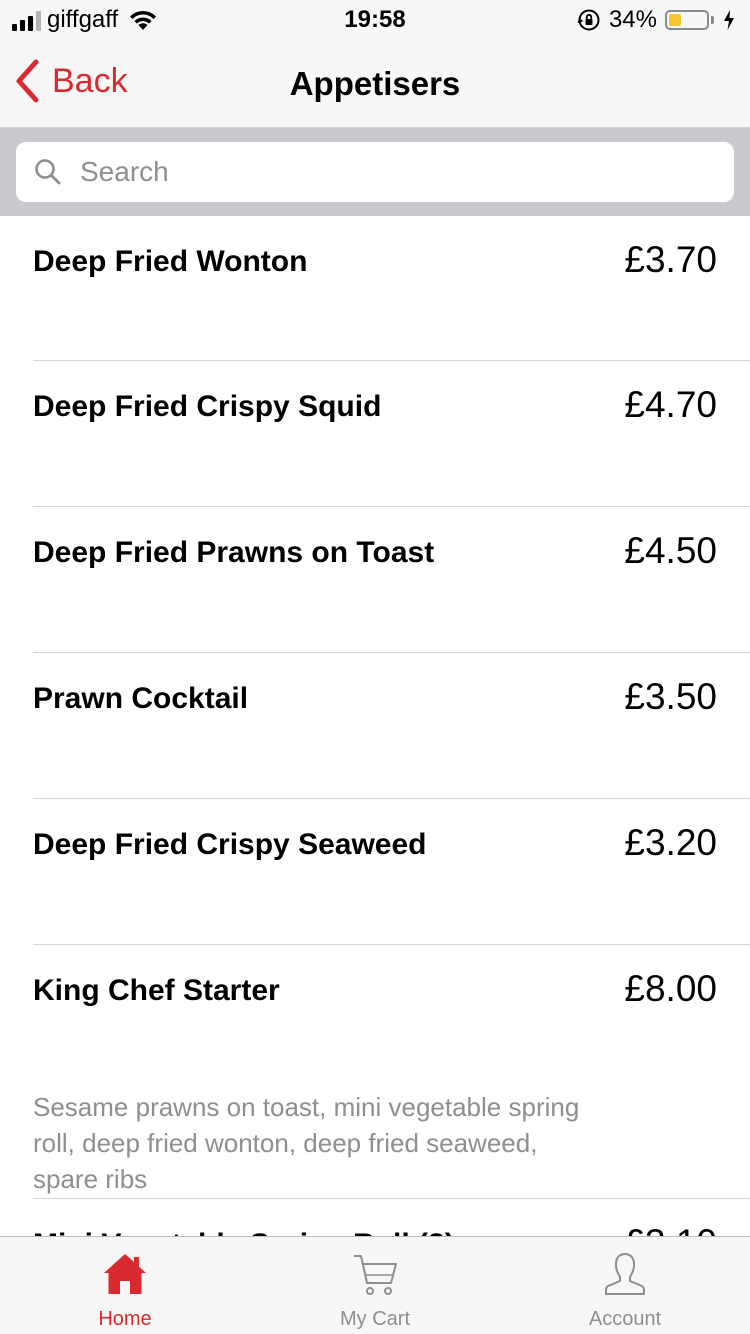 The width and height of the screenshot is (750, 1334). What do you see at coordinates (48, 172) in the screenshot?
I see `search-icon` at bounding box center [48, 172].